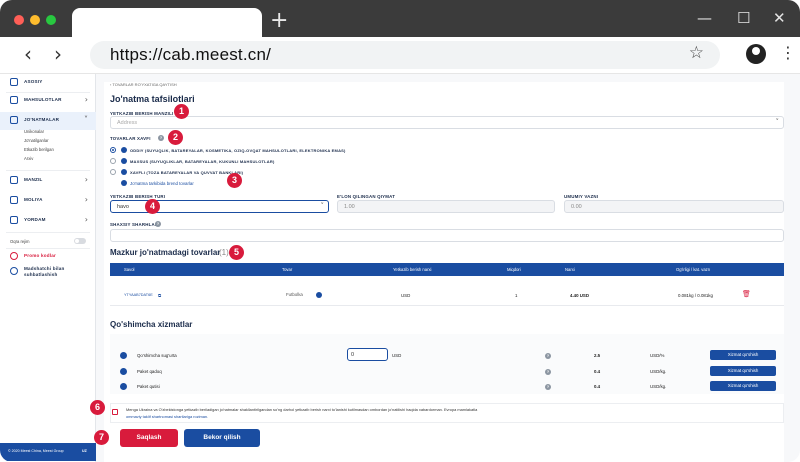  What do you see at coordinates (80, 241) in the screenshot?
I see `dark-mode-toggle` at bounding box center [80, 241].